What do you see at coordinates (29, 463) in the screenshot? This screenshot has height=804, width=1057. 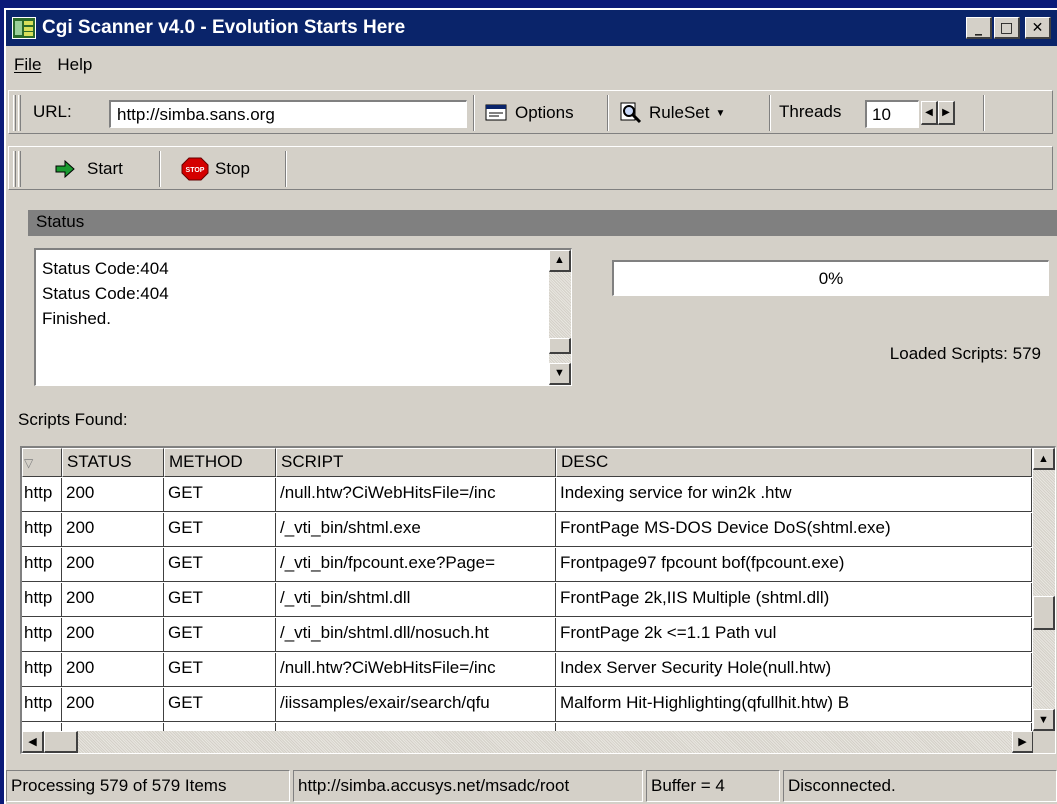 I see `sort-icon: ▽` at bounding box center [29, 463].